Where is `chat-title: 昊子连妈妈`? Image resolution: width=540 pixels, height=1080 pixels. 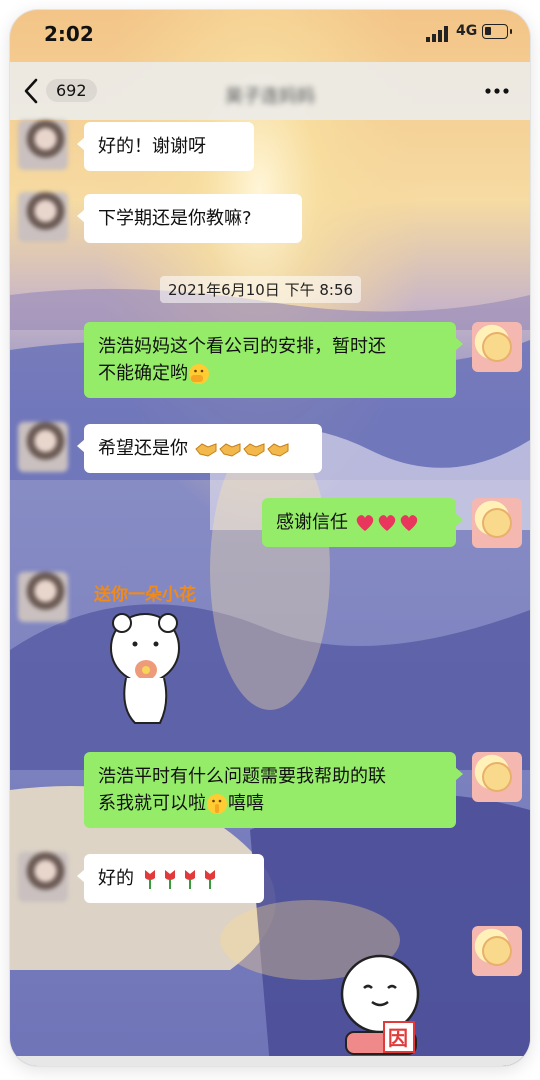 chat-title: 昊子连妈妈 is located at coordinates (270, 96).